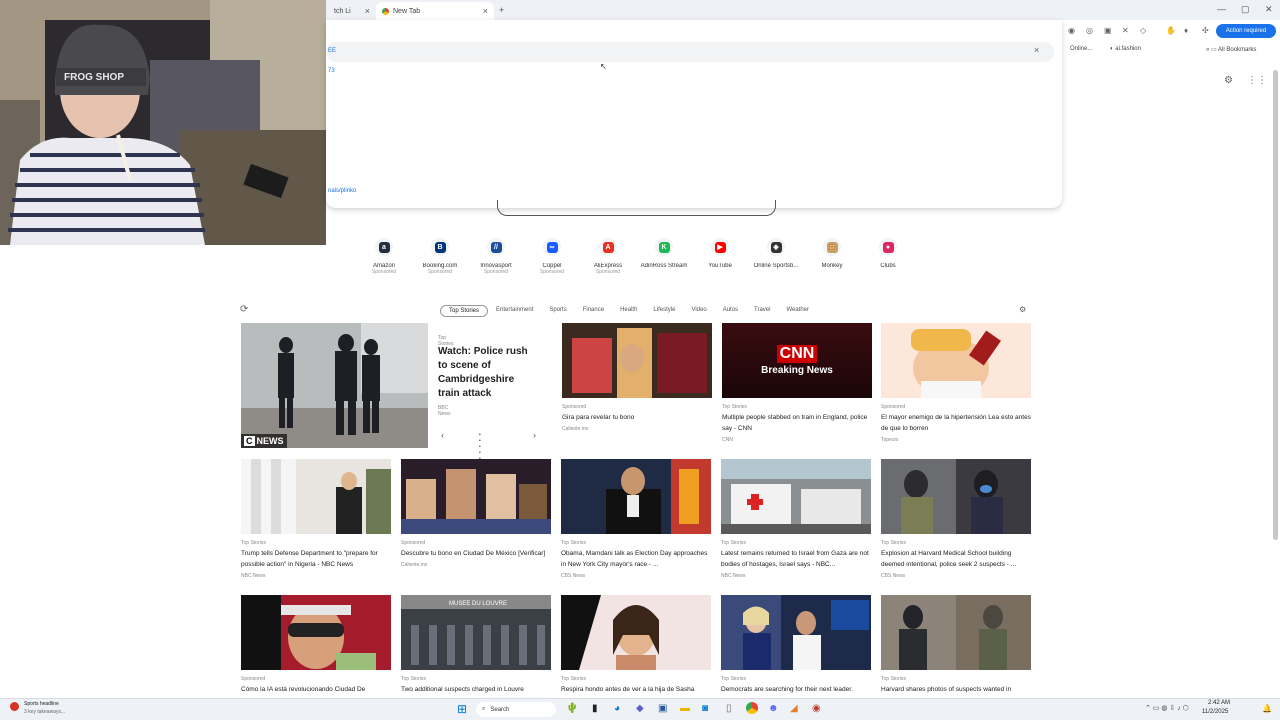 The height and width of the screenshot is (720, 1280). What do you see at coordinates (628, 311) in the screenshot?
I see `feed-tab: Health` at bounding box center [628, 311].